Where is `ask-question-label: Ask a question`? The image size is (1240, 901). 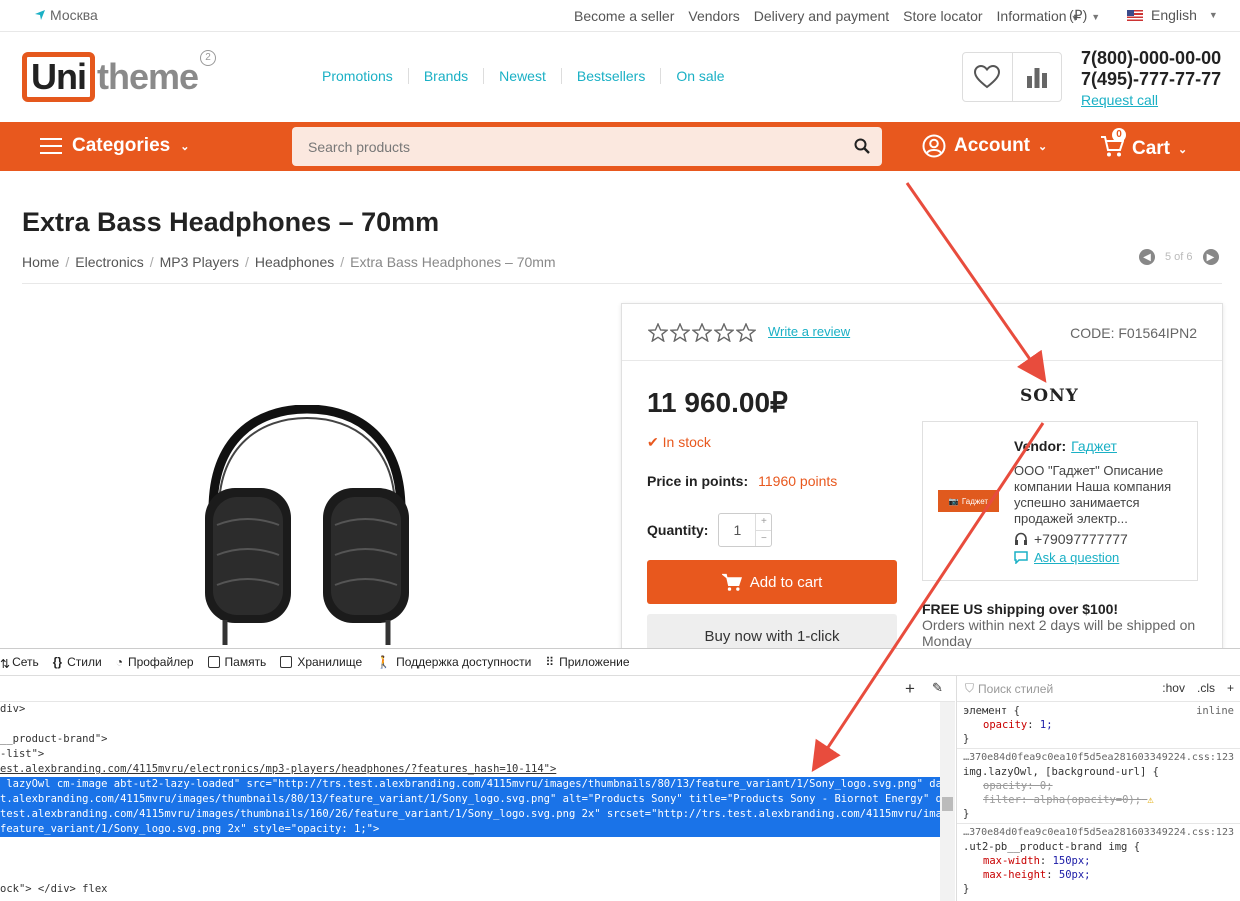
ask-question-label: Ask a question is located at coordinates (1077, 557).